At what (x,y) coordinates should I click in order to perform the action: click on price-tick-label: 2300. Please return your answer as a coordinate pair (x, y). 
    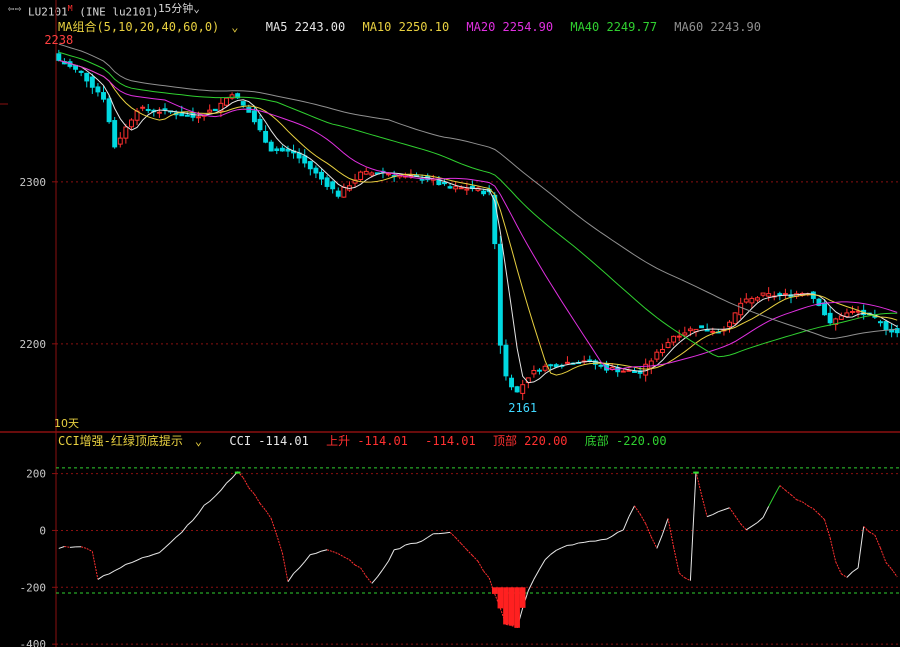
    Looking at the image, I should click on (33, 182).